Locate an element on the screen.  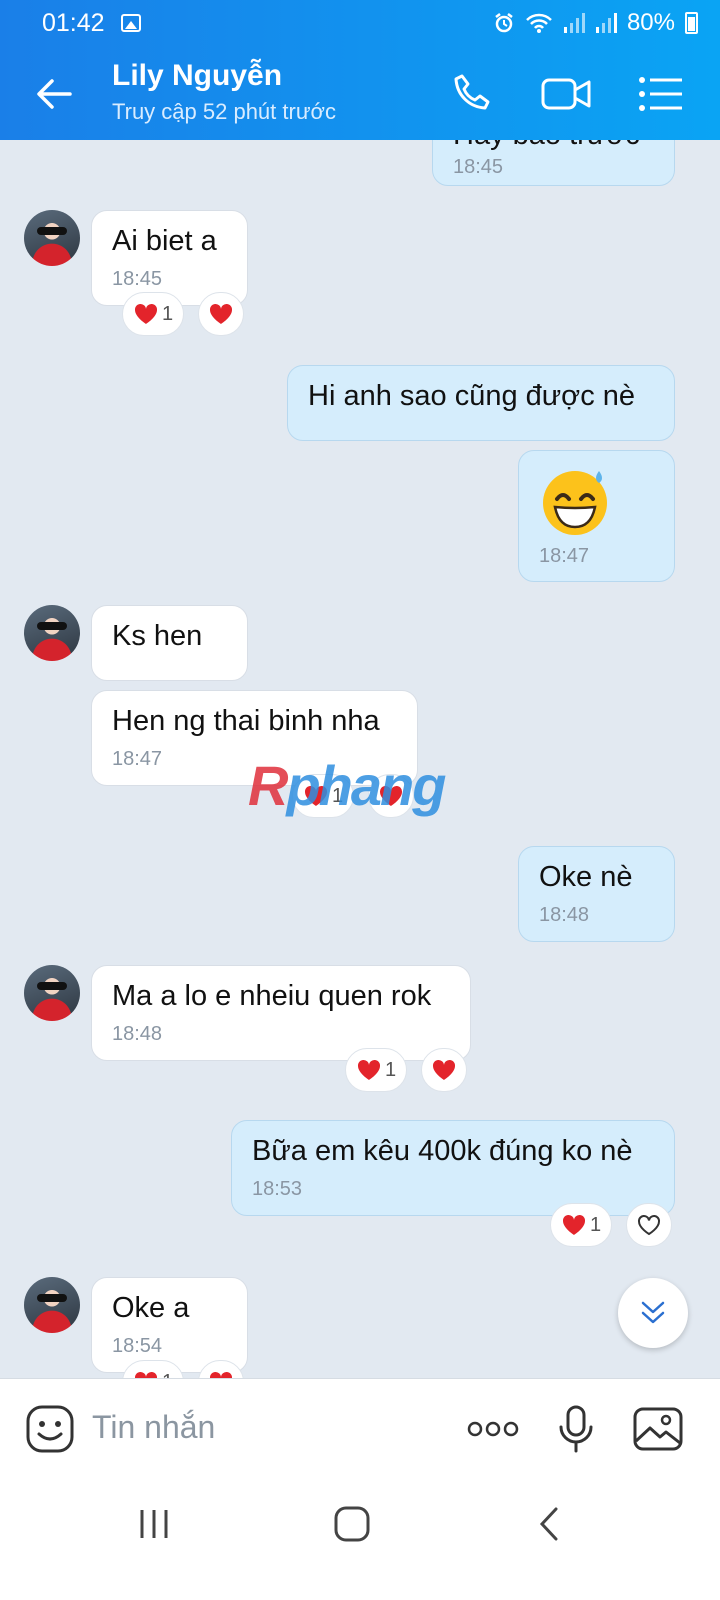
double-chevron-down-icon is located at coordinates (653, 1312).